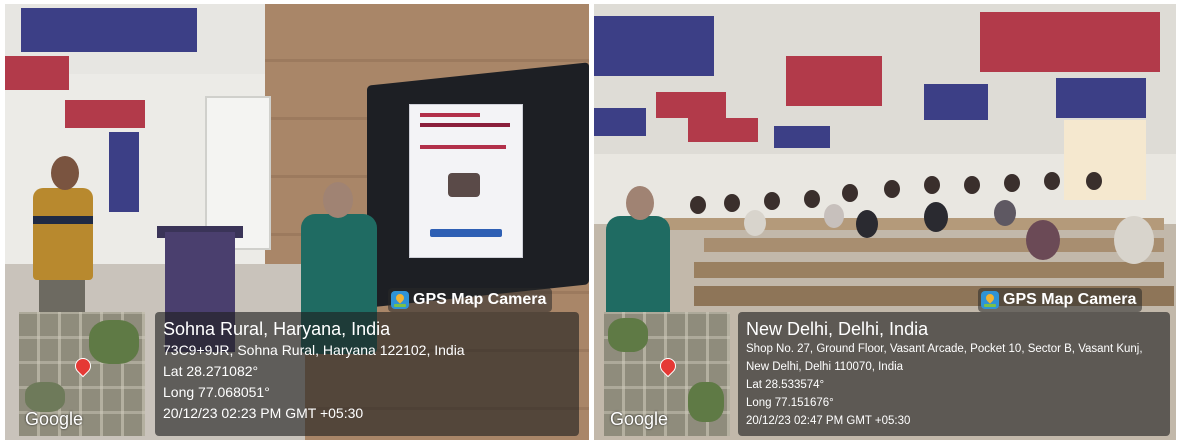  Describe the element at coordinates (790, 403) in the screenshot. I see `longitude-text: Long 77.151676°` at that location.